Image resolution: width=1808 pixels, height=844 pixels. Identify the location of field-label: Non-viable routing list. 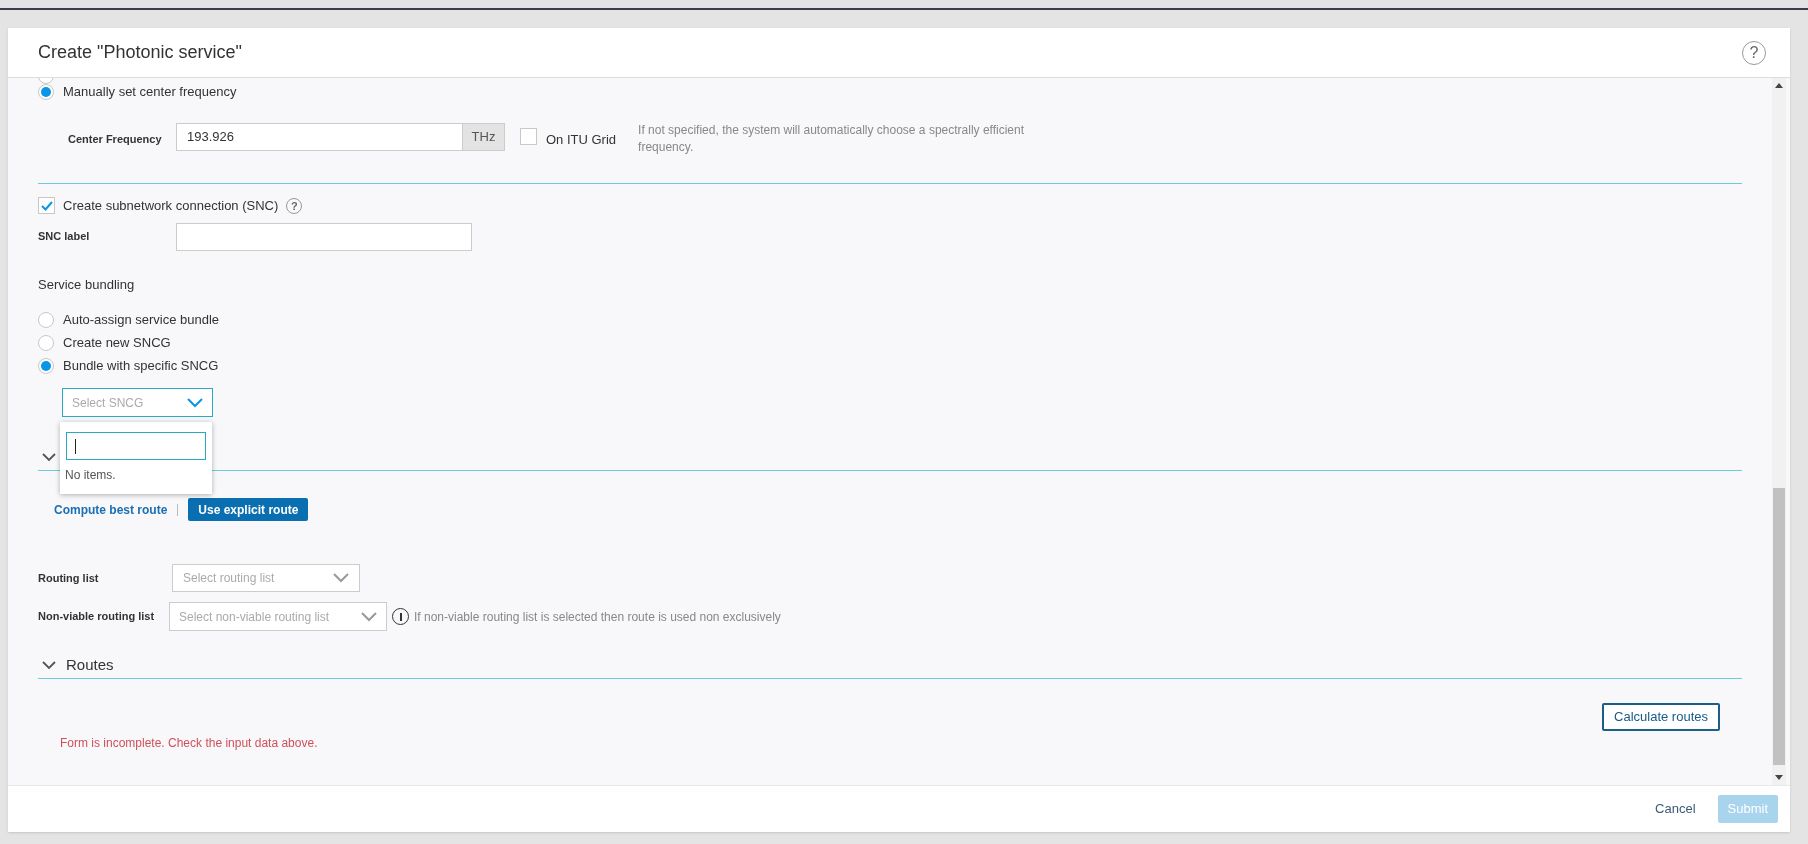
(97, 617).